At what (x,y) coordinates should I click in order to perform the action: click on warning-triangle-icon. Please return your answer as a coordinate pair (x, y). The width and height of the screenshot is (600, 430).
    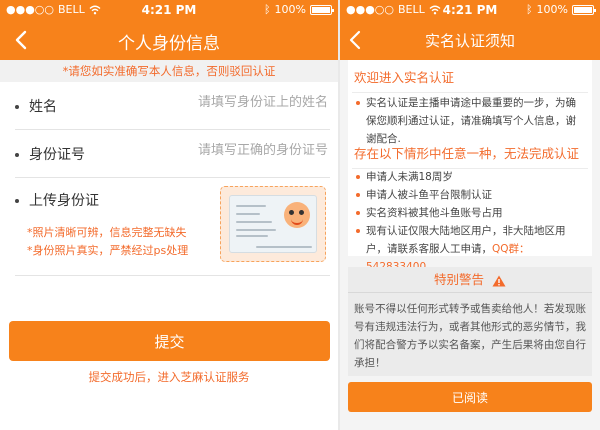
    Looking at the image, I should click on (499, 280).